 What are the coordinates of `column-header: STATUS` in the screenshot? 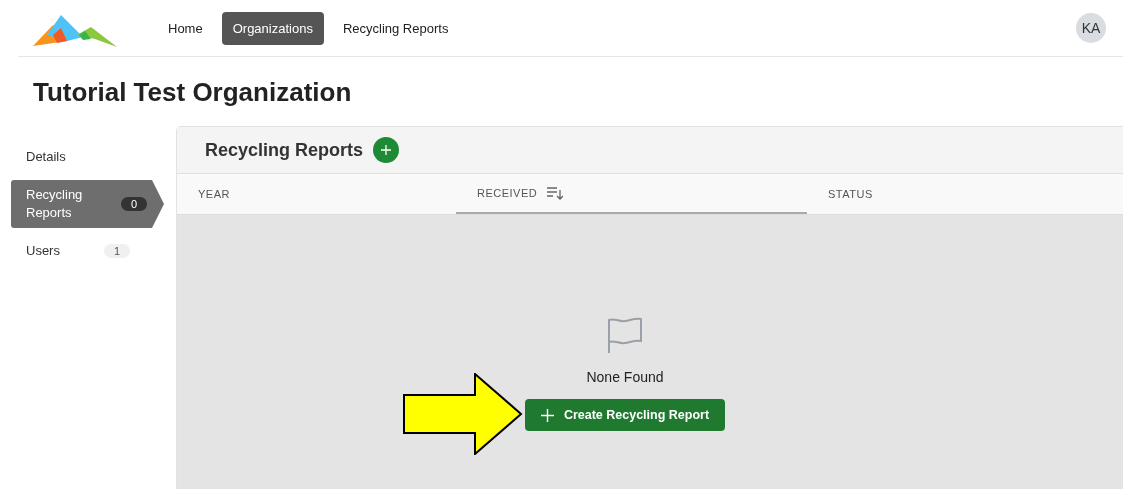 It's located at (840, 194).